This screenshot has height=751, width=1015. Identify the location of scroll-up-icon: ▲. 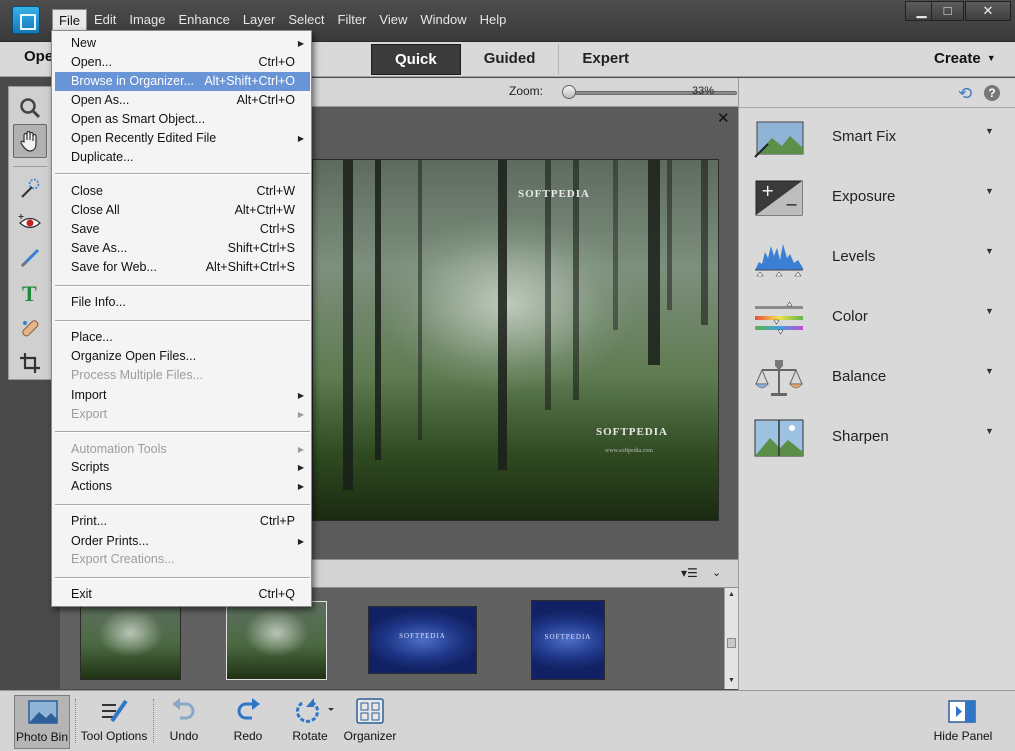
(731, 594).